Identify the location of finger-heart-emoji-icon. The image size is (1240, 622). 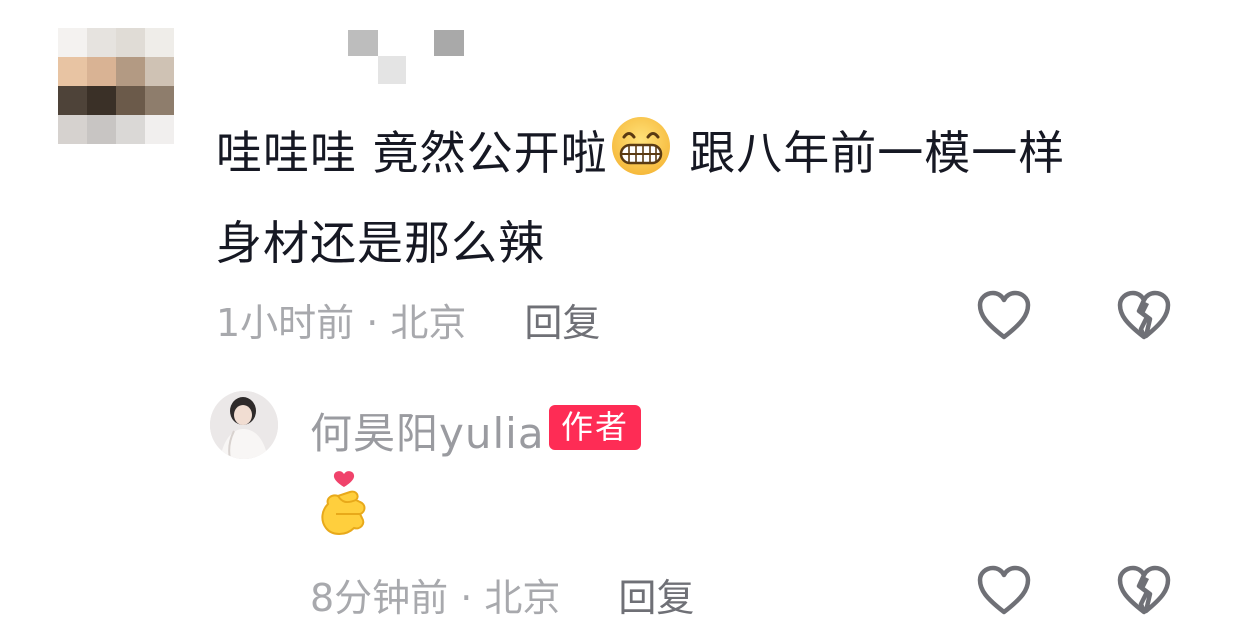
(344, 505).